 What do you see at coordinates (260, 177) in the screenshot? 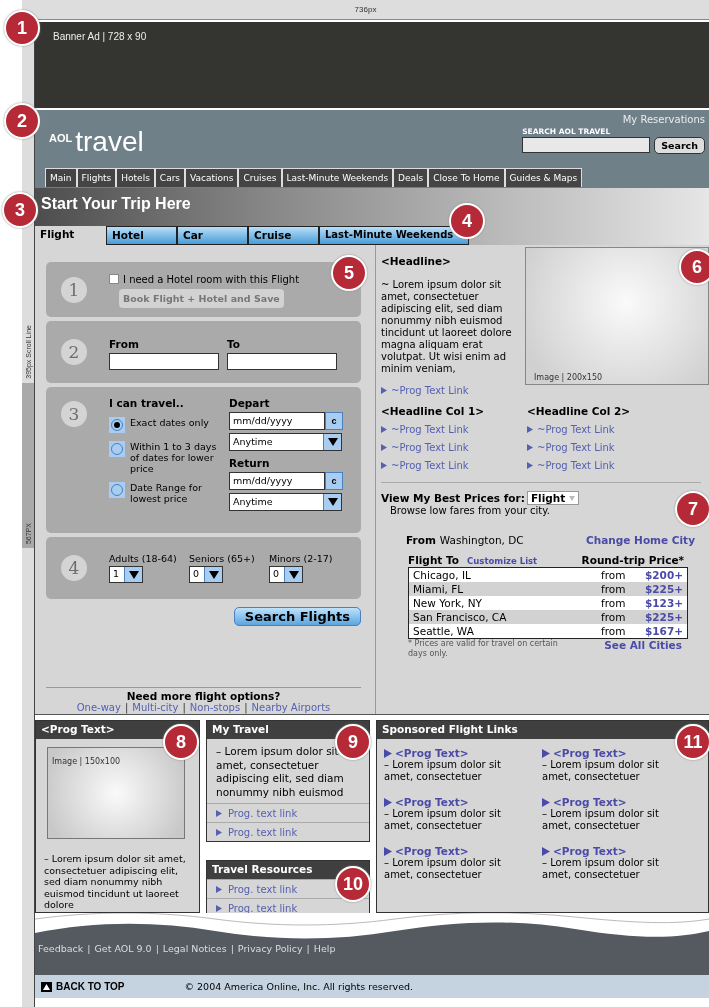
I see `nav-tab: Cruises` at bounding box center [260, 177].